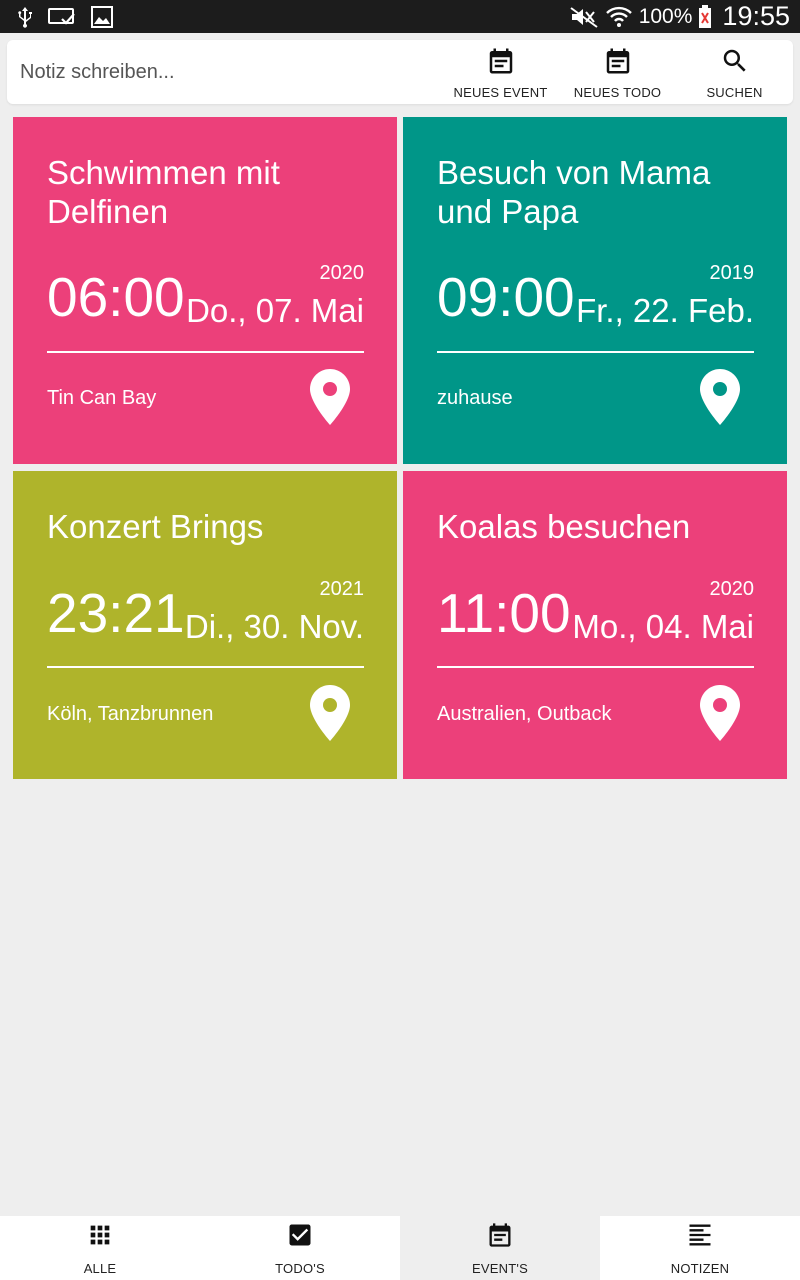 The height and width of the screenshot is (1280, 800). Describe the element at coordinates (617, 92) in the screenshot. I see `new-todo-label: NEUES TODO` at that location.